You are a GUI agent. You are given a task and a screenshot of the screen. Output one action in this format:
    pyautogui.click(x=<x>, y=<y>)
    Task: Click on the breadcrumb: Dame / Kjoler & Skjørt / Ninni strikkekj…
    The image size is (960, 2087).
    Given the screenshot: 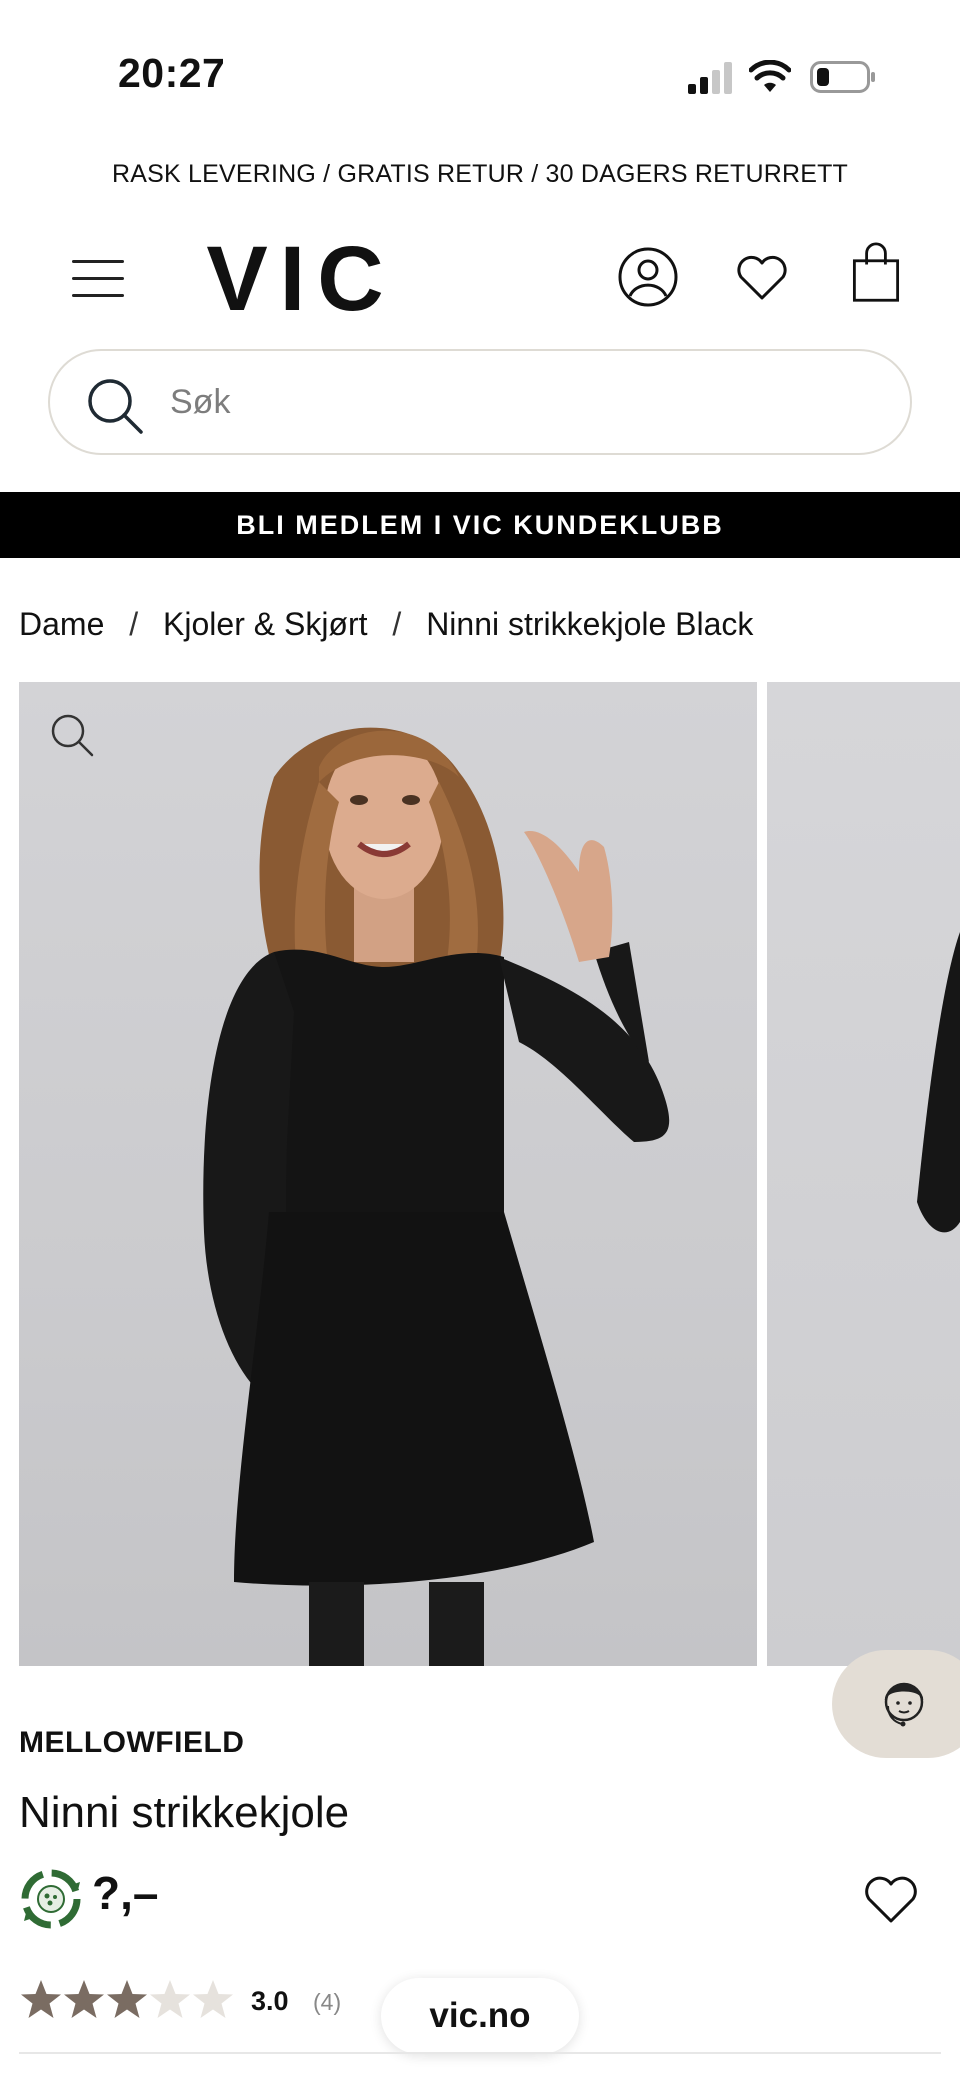 What is the action you would take?
    pyautogui.click(x=386, y=624)
    